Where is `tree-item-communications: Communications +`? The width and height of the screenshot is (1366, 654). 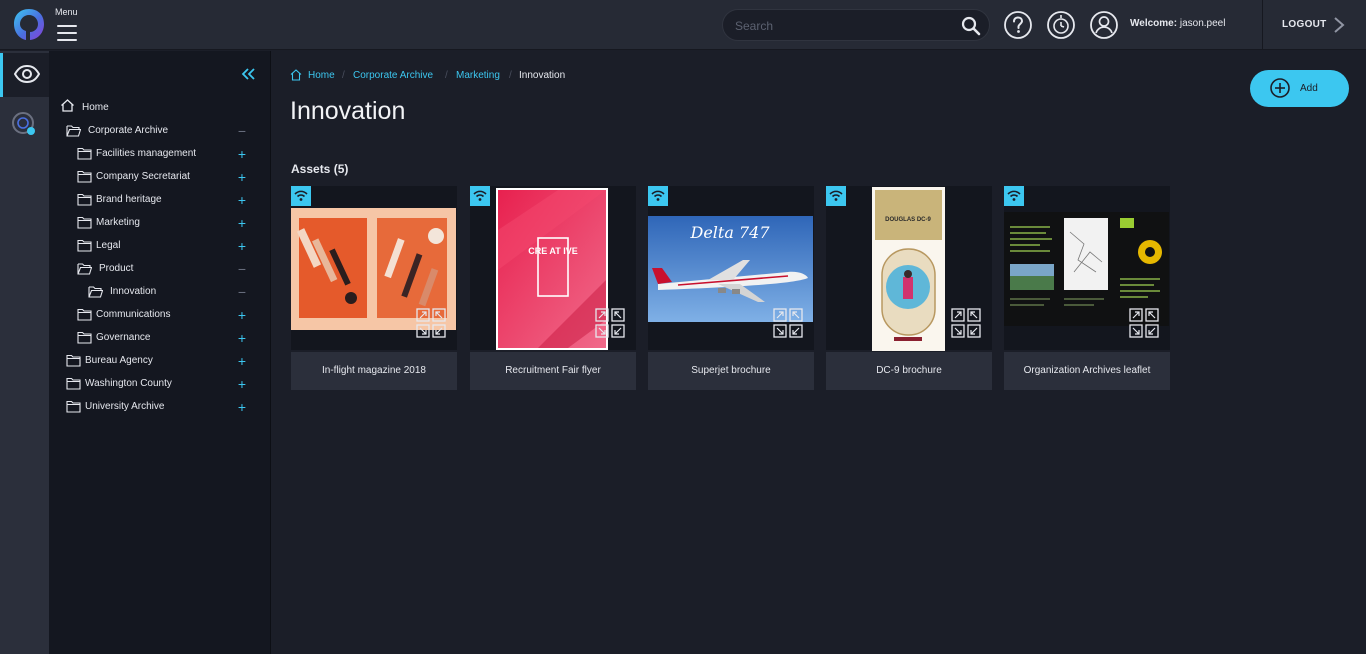
tree-item-communications: Communications + is located at coordinates (160, 315).